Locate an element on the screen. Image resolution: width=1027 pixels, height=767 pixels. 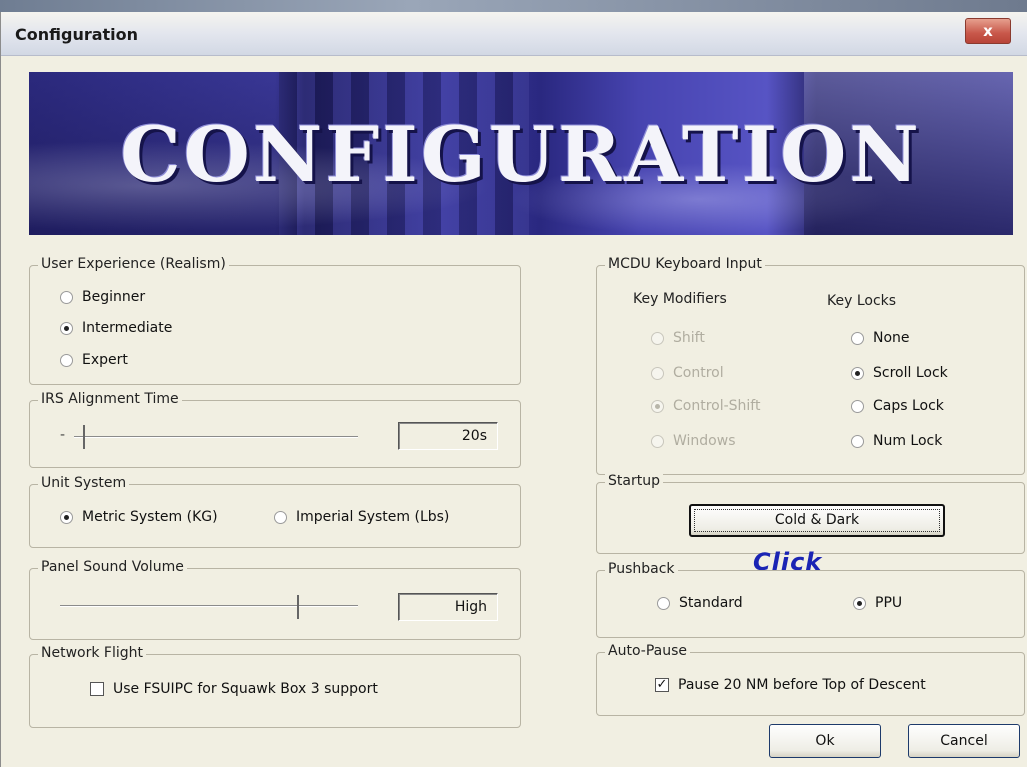
window-title: Configuration is located at coordinates (77, 34).